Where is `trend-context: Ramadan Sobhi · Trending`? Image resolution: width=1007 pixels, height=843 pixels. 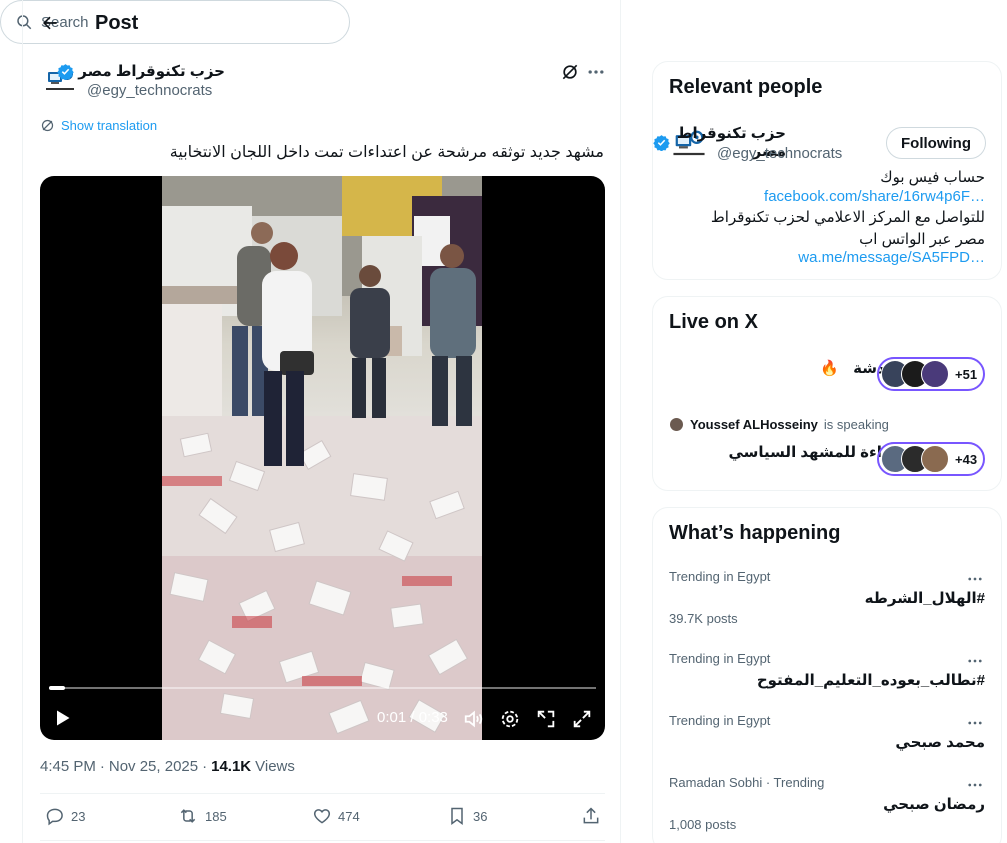 trend-context: Ramadan Sobhi · Trending is located at coordinates (747, 782).